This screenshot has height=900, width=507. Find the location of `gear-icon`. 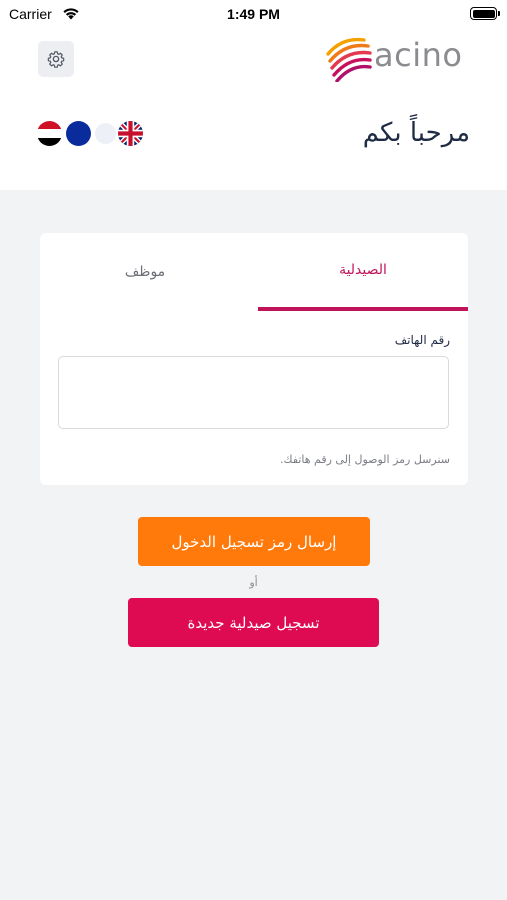

gear-icon is located at coordinates (56, 59).